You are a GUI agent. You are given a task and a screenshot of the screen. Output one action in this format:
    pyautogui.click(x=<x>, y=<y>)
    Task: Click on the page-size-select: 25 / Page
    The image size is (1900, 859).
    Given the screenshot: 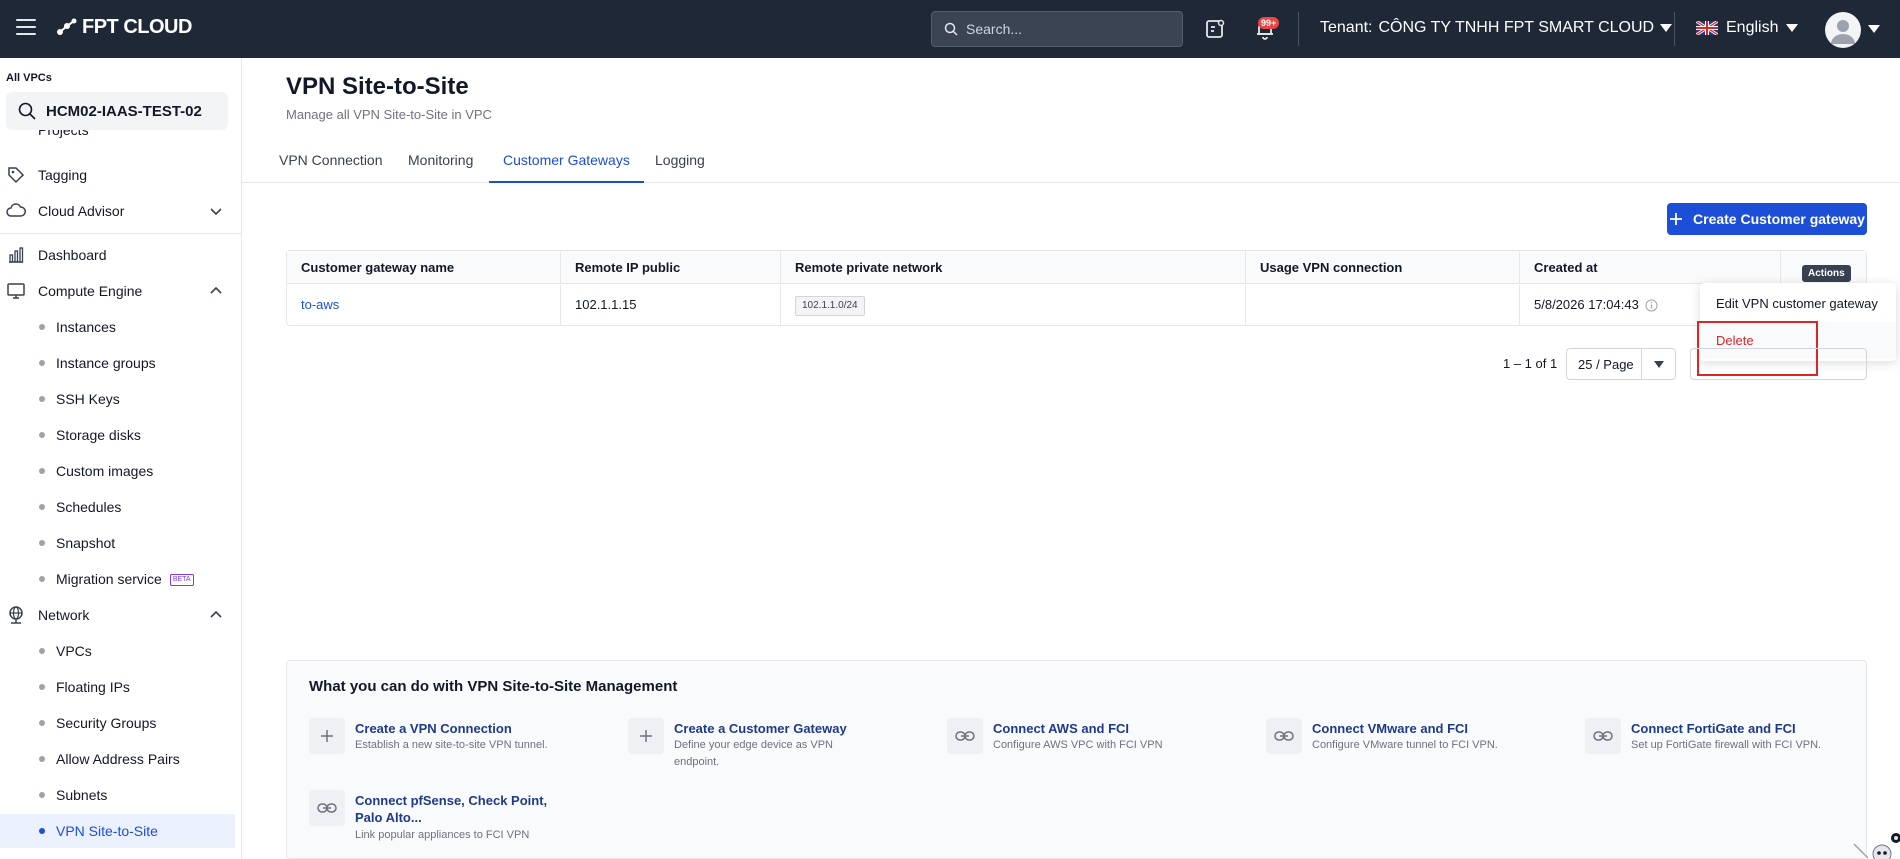 What is the action you would take?
    pyautogui.click(x=1621, y=364)
    